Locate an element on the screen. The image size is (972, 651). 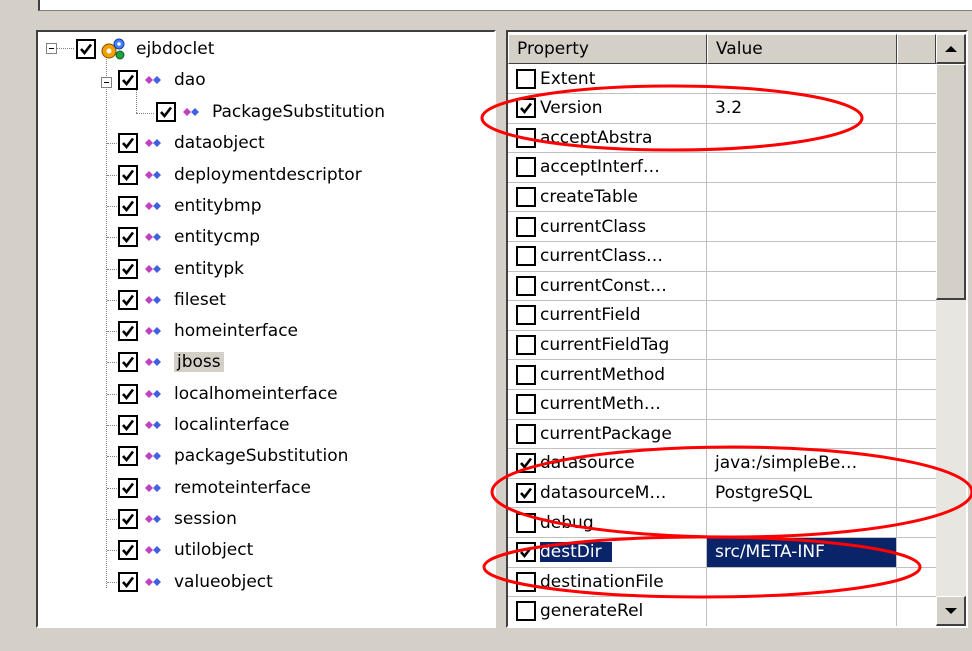
vertical-scrollbar is located at coordinates (951, 330).